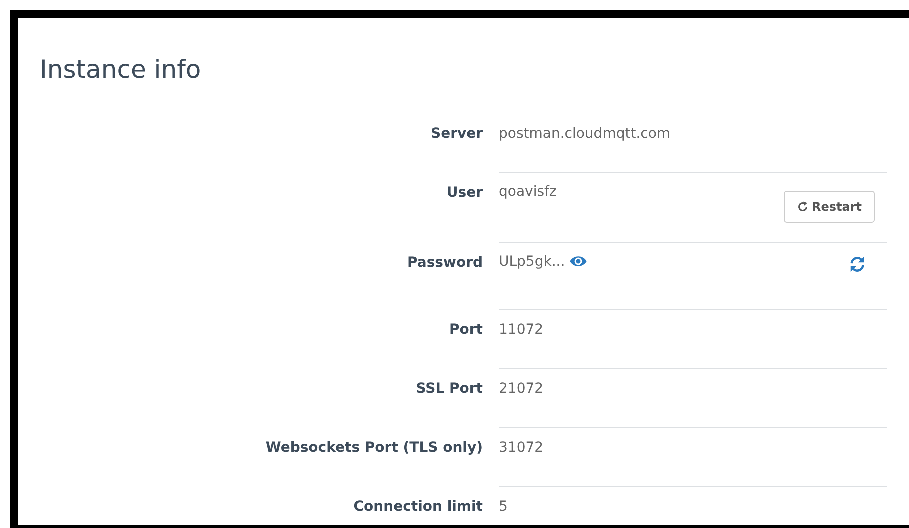 The width and height of the screenshot is (909, 528). Describe the element at coordinates (521, 448) in the screenshot. I see `field-value: 31072` at that location.